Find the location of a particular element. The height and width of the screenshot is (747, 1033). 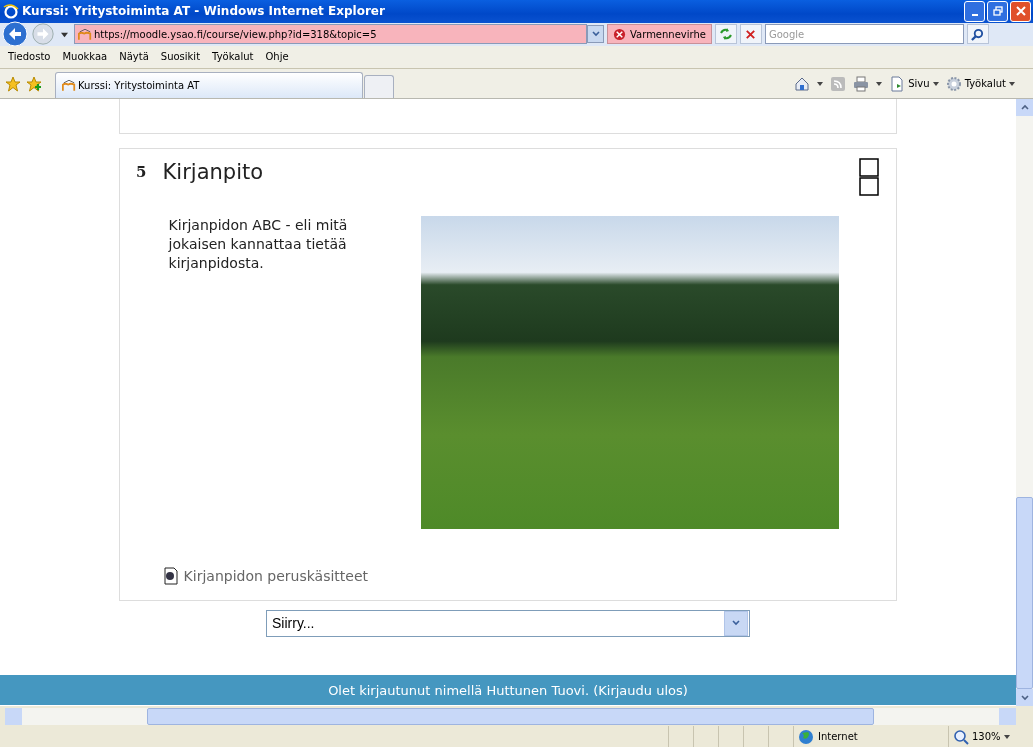

security-zone-text: Internet is located at coordinates (838, 737).